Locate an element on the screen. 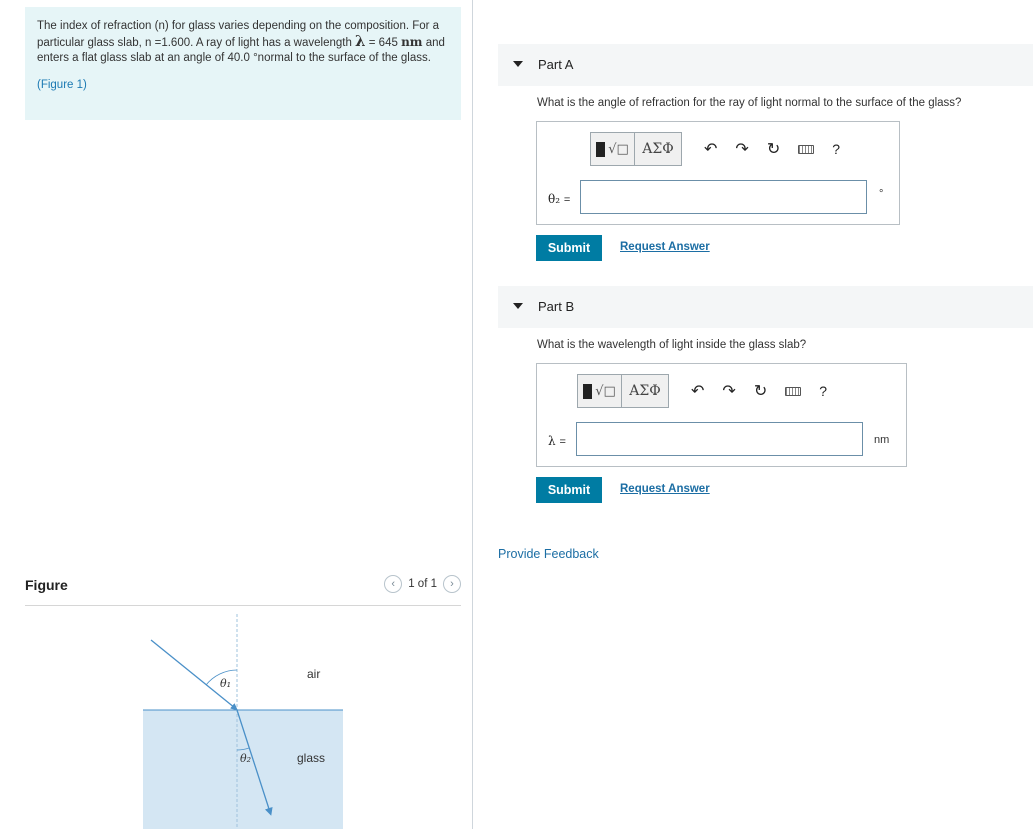 This screenshot has height=834, width=1033. part-b-request-answer-link: Request Answer is located at coordinates (665, 489).